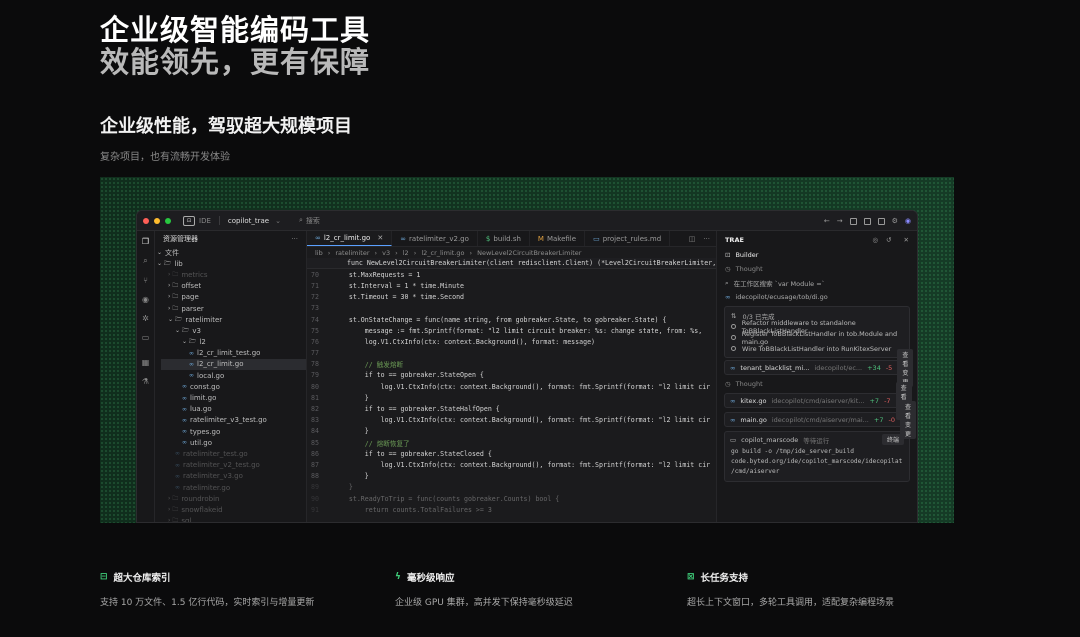 The image size is (1080, 637). I want to click on editor-tab: M Makefile, so click(558, 238).